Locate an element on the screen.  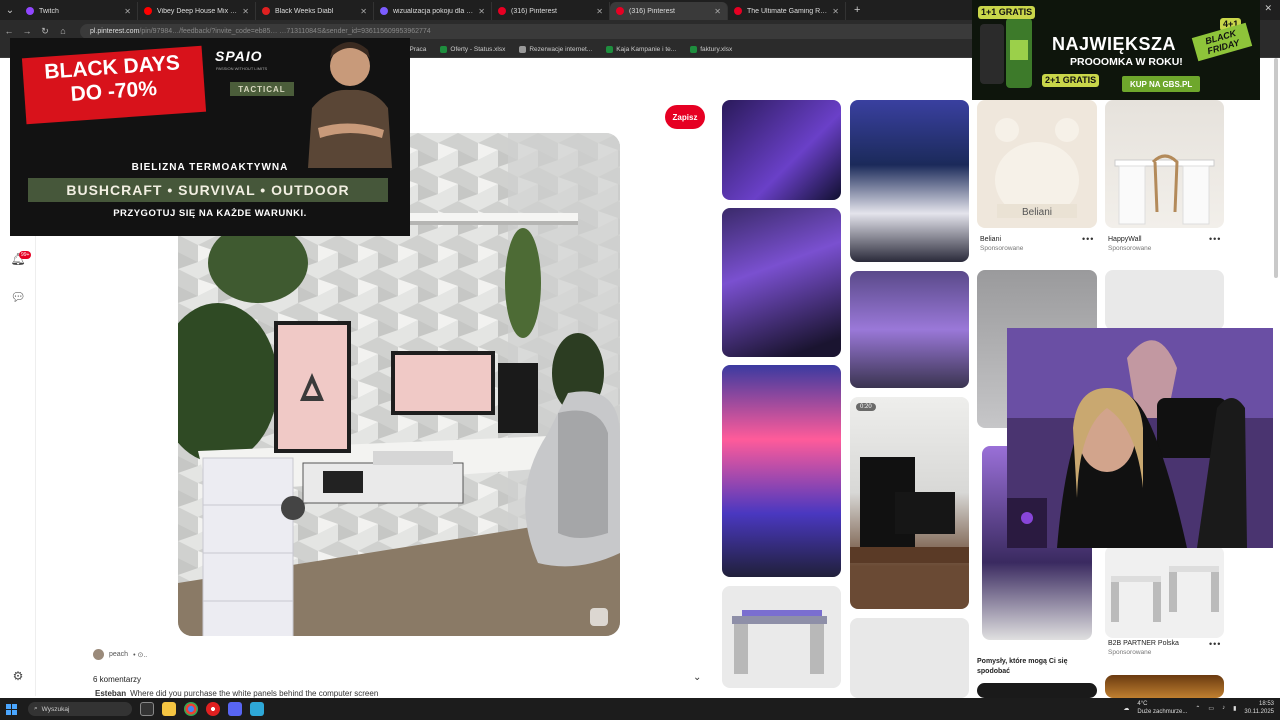
browser-tab: Vibey Deep House Mix 2025 | ✕ is located at coordinates (197, 11).